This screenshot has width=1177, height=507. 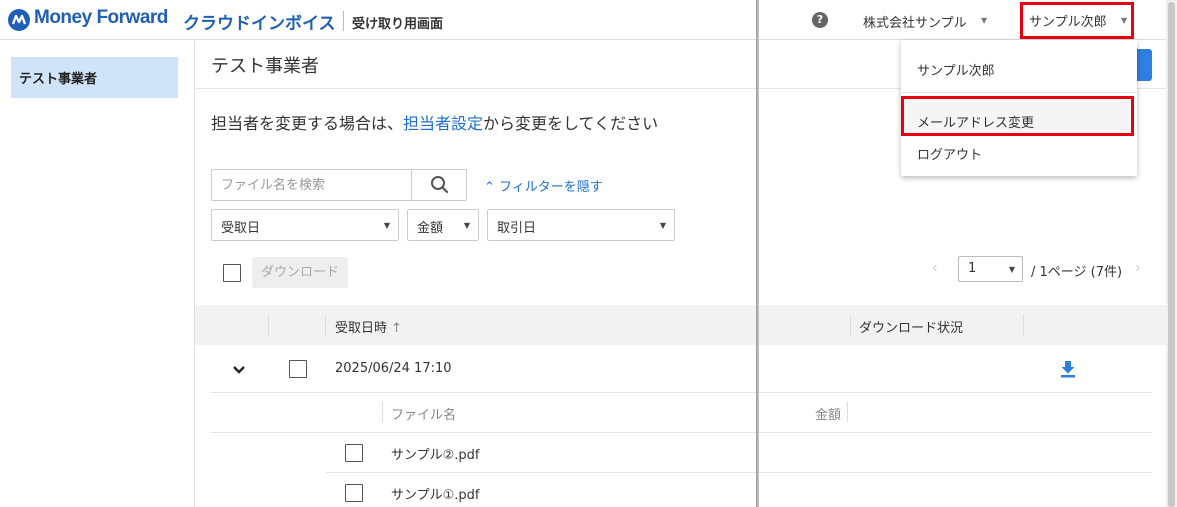 What do you see at coordinates (398, 24) in the screenshot?
I see `screen-subtitle: 受け取り用画面` at bounding box center [398, 24].